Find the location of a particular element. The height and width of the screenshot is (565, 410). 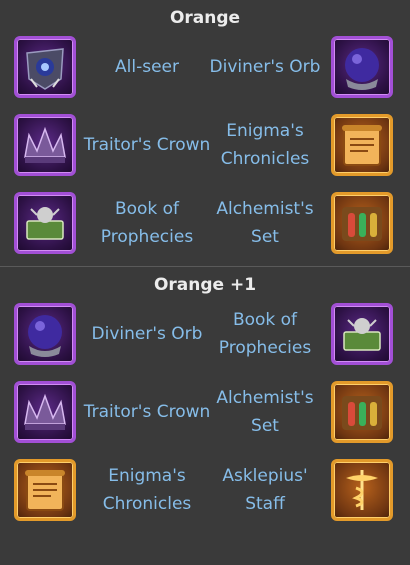

all-seer-icon is located at coordinates (45, 67).